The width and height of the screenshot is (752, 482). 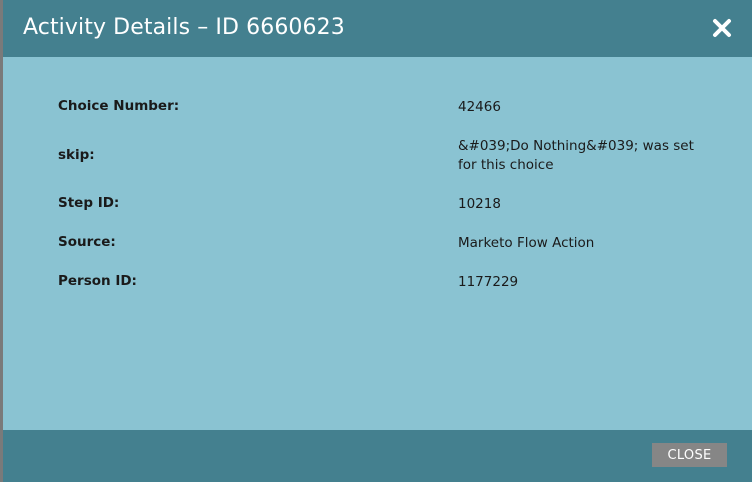 What do you see at coordinates (377, 456) in the screenshot?
I see `dialog-footer: CLOSE` at bounding box center [377, 456].